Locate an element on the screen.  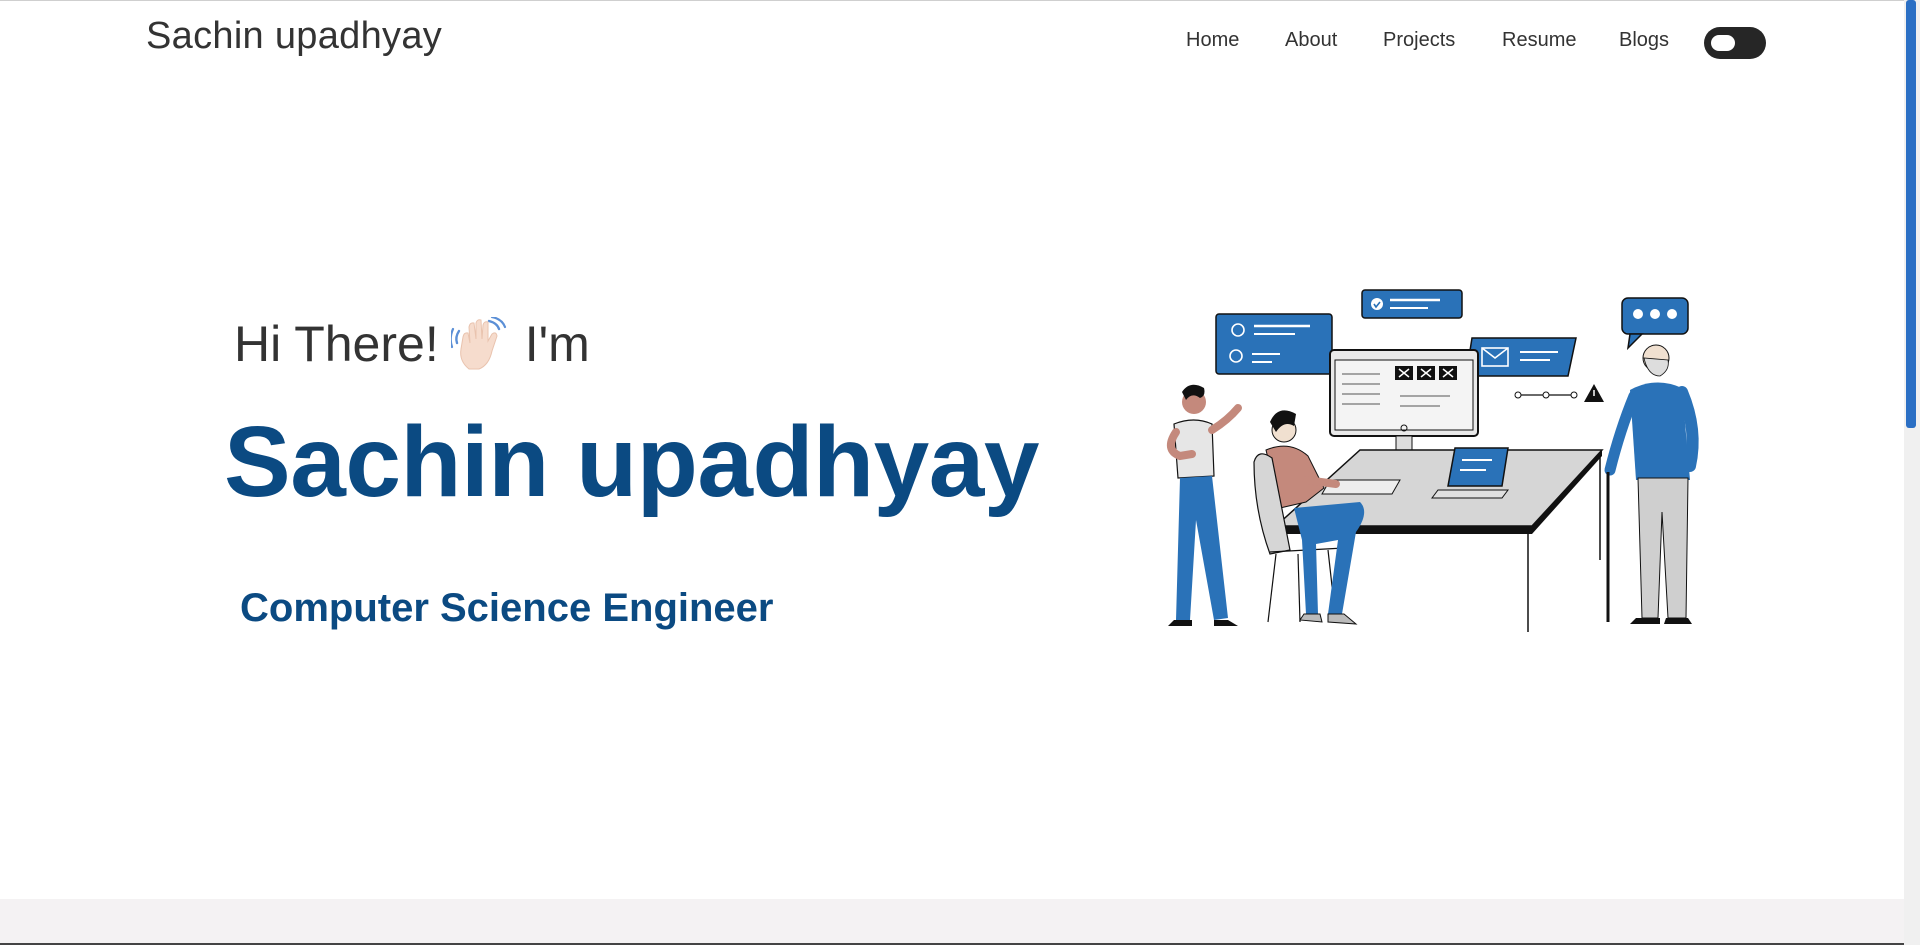
theme-toggle-switch is located at coordinates (1735, 43).